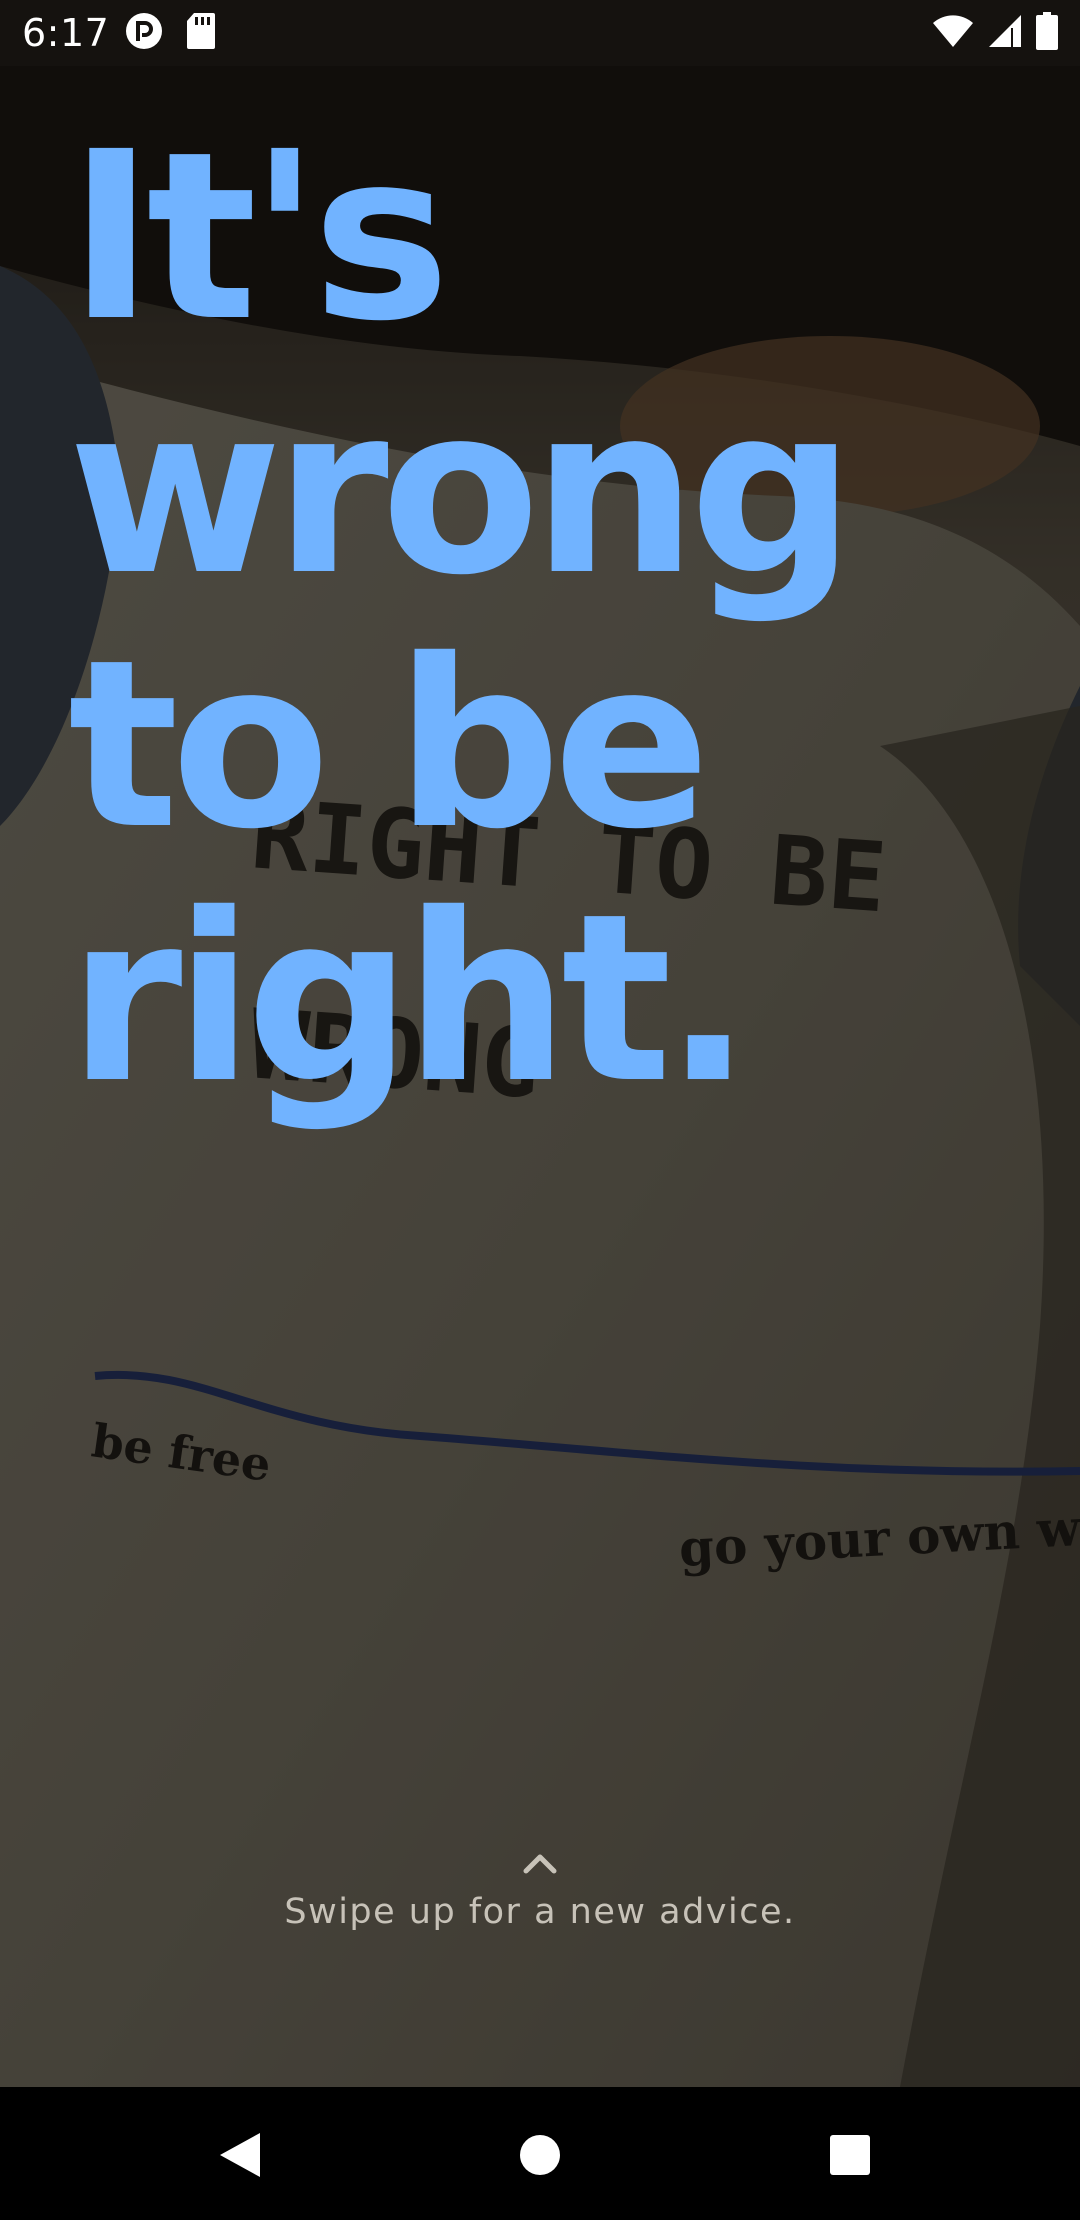 Image resolution: width=1080 pixels, height=2220 pixels. I want to click on chevron-up-icon, so click(540, 1864).